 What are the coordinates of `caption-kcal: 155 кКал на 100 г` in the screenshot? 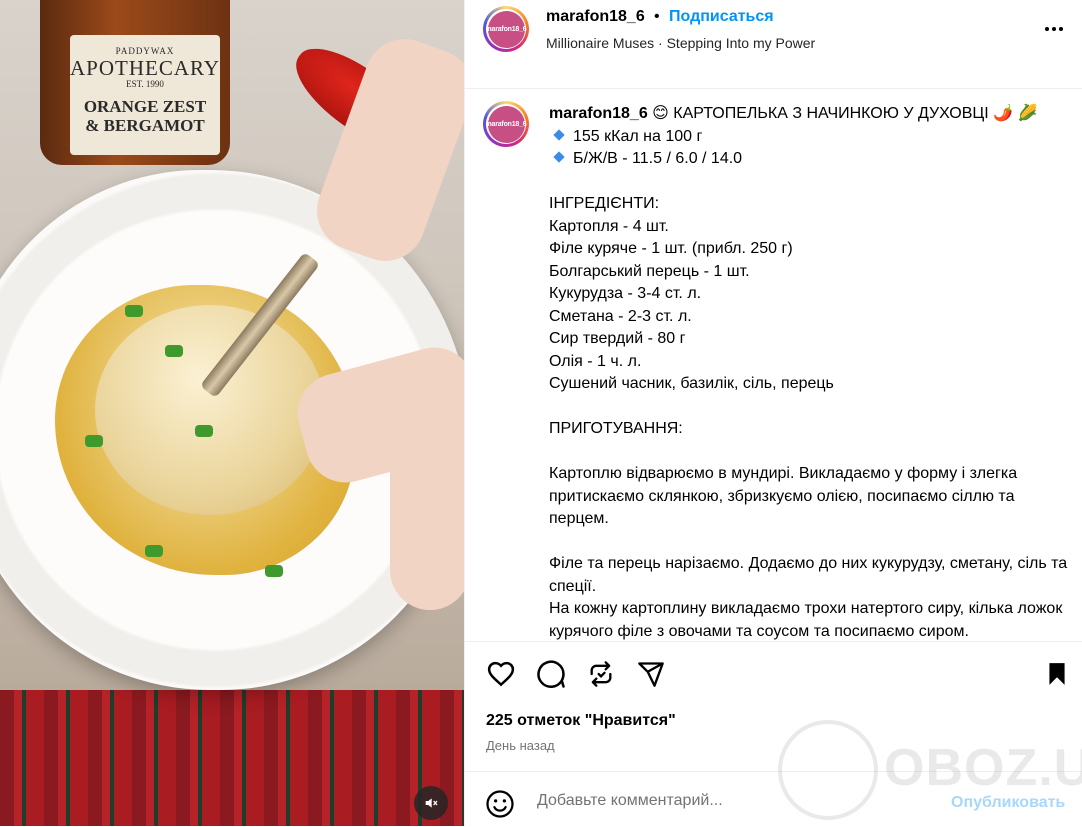 It's located at (638, 136).